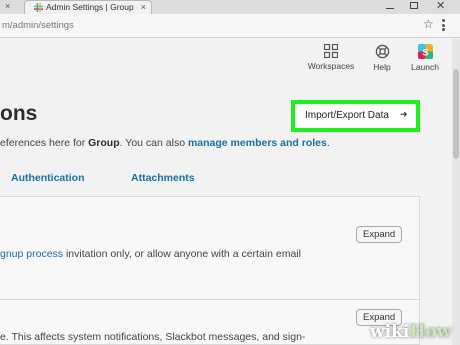 The image size is (460, 345). I want to click on grid-icon, so click(331, 51).